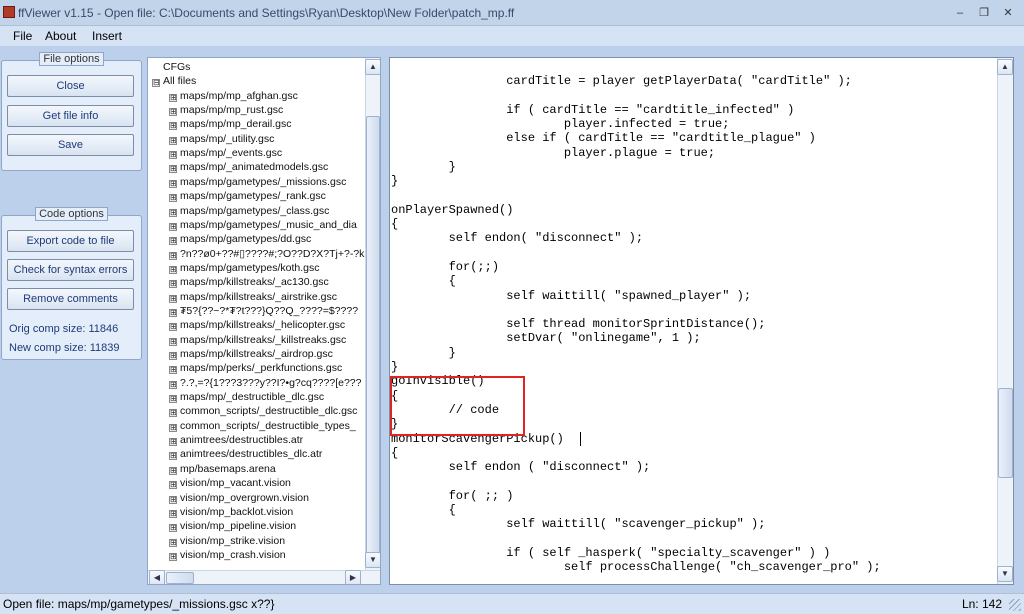 This screenshot has height=614, width=1024. I want to click on tree-vertical-scrollbar: ▲ ▼, so click(372, 314).